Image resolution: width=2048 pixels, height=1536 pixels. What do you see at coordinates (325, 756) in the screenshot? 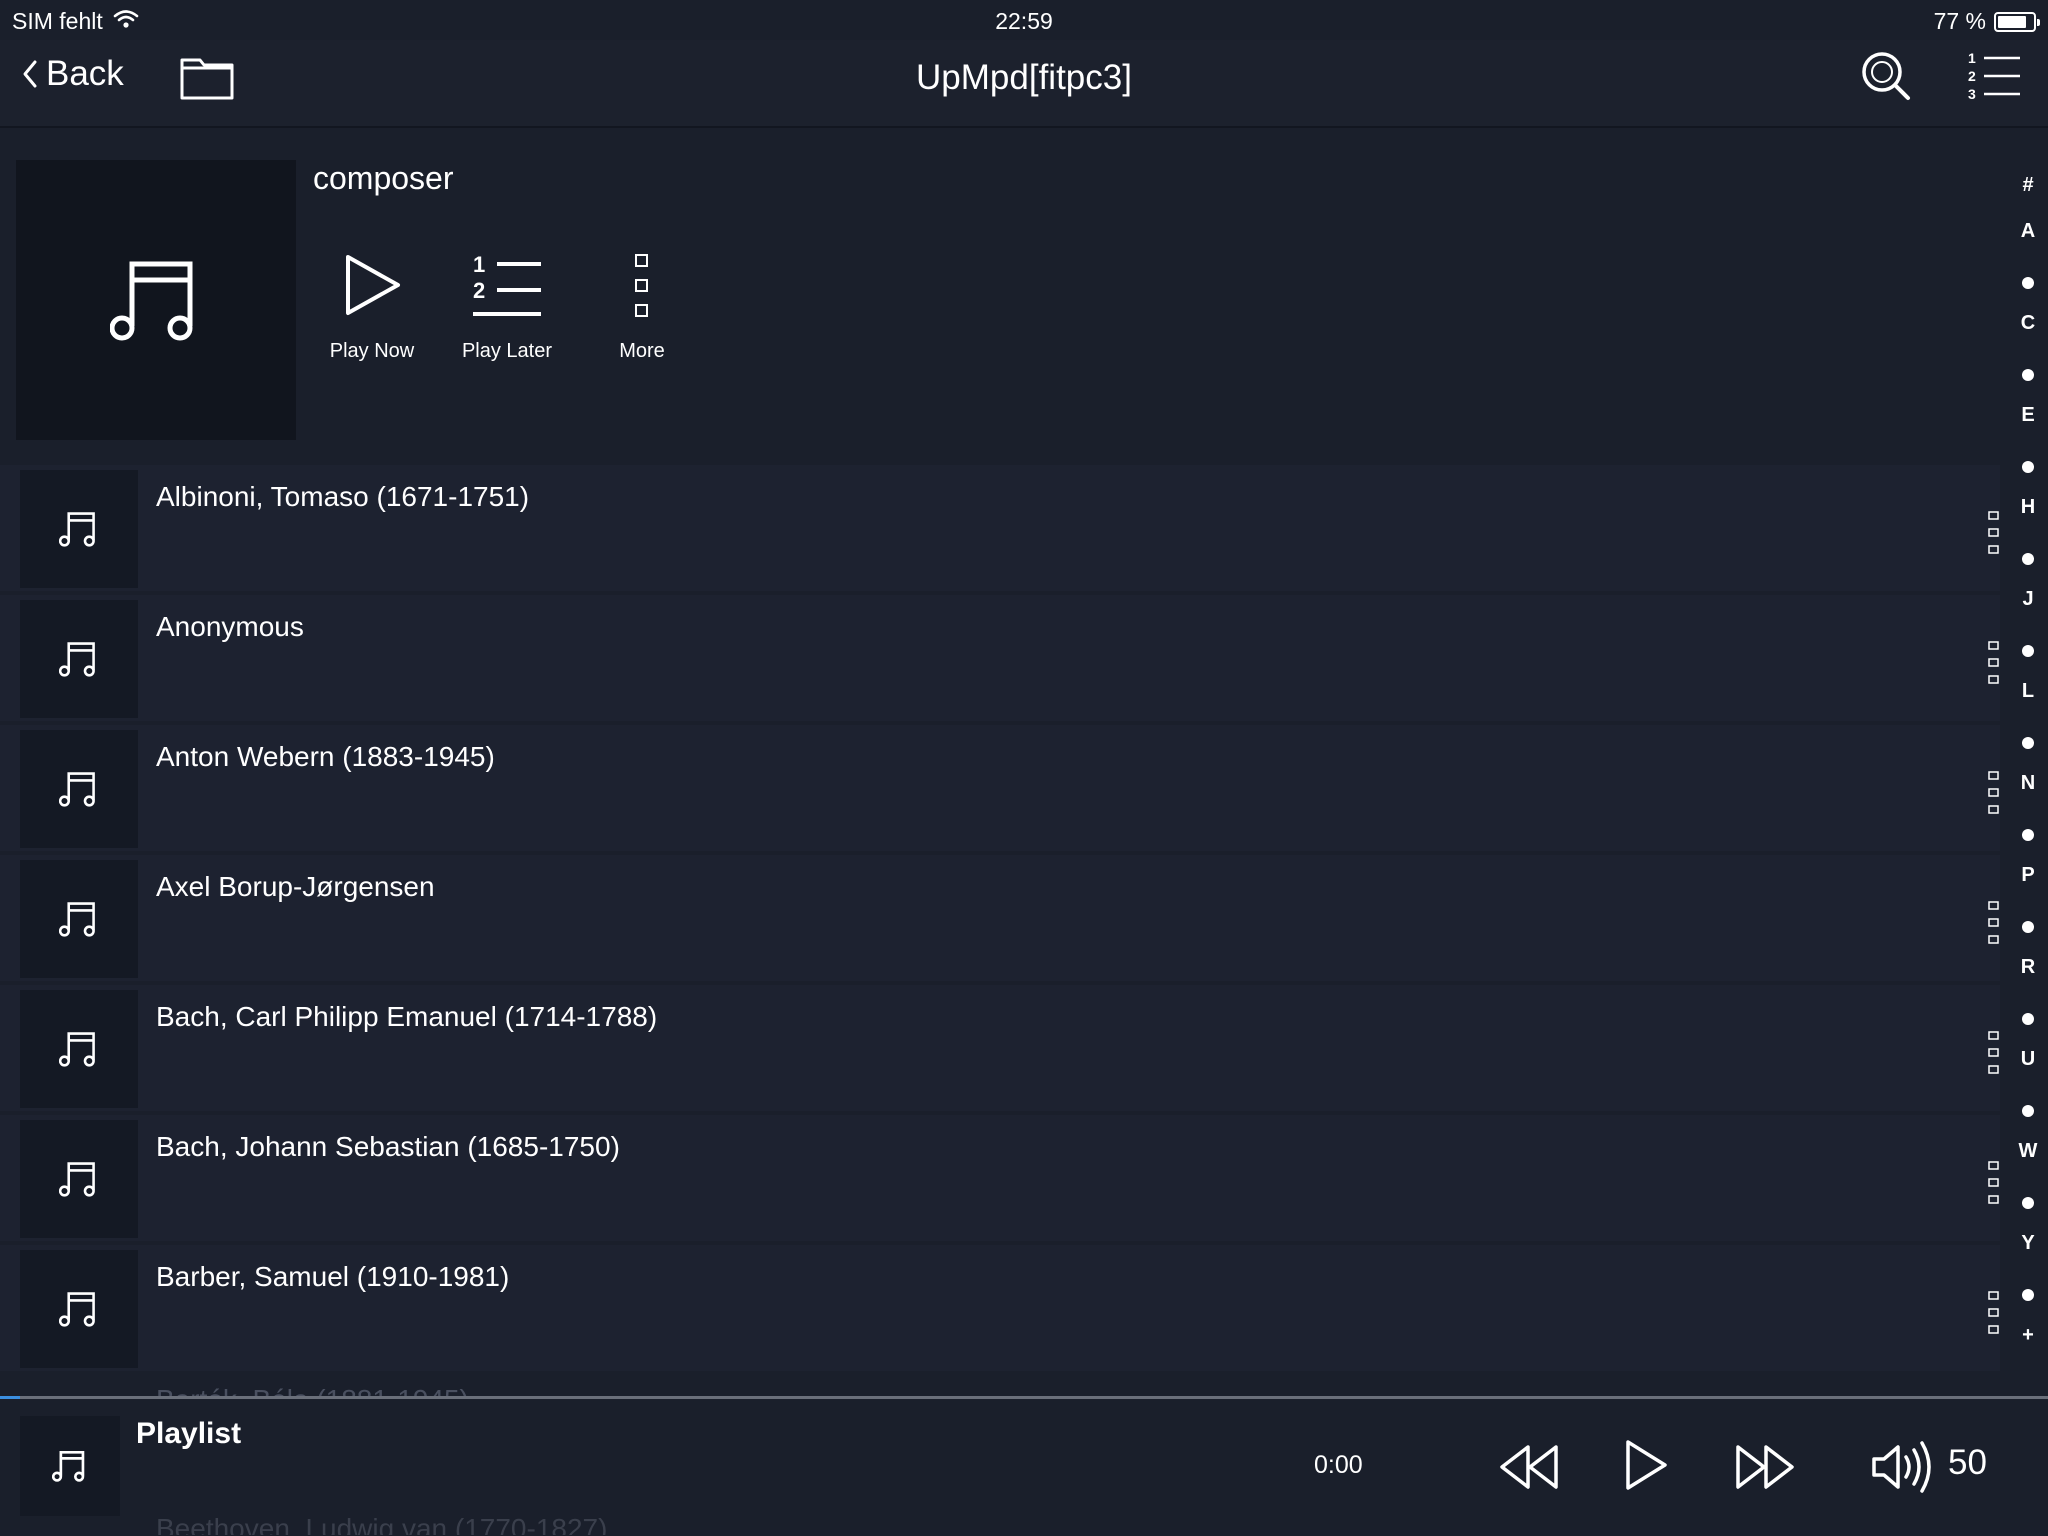
I see `list-item-label: Anton Webern (1883-1945)` at bounding box center [325, 756].